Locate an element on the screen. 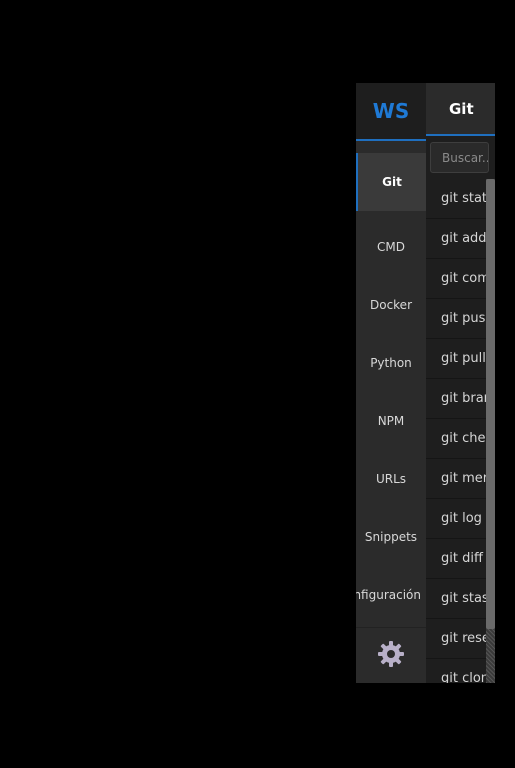  vertical-scrollbar is located at coordinates (490, 431).